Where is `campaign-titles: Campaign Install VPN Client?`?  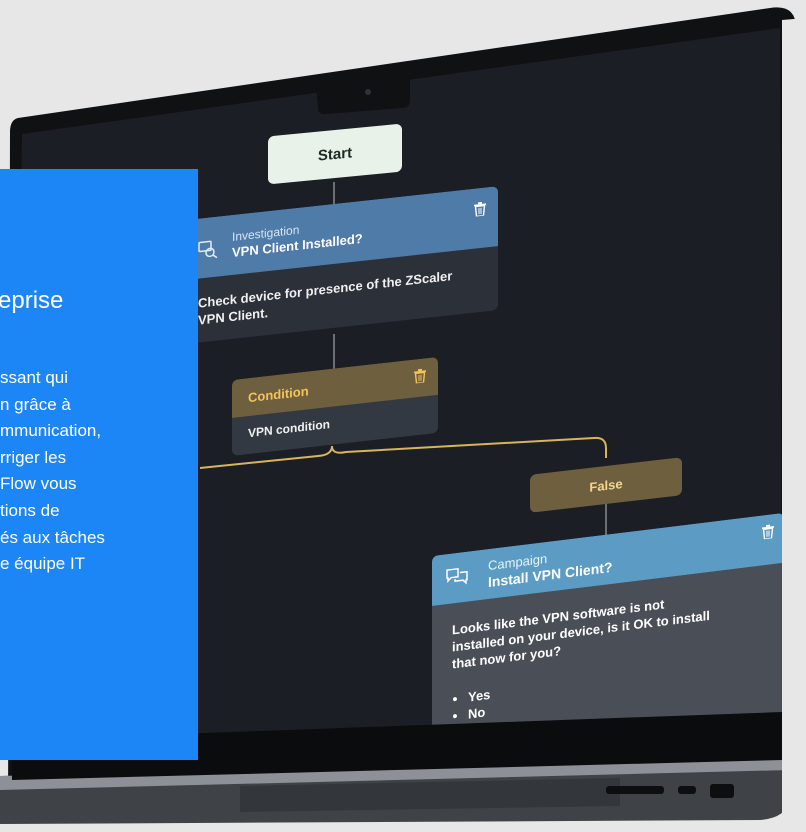
campaign-titles: Campaign Install VPN Client? is located at coordinates (550, 566).